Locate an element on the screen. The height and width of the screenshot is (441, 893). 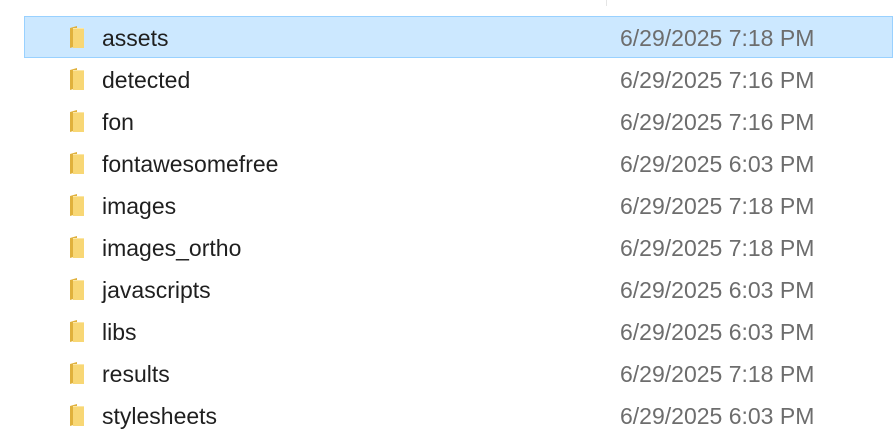
file-name: detected is located at coordinates (146, 80).